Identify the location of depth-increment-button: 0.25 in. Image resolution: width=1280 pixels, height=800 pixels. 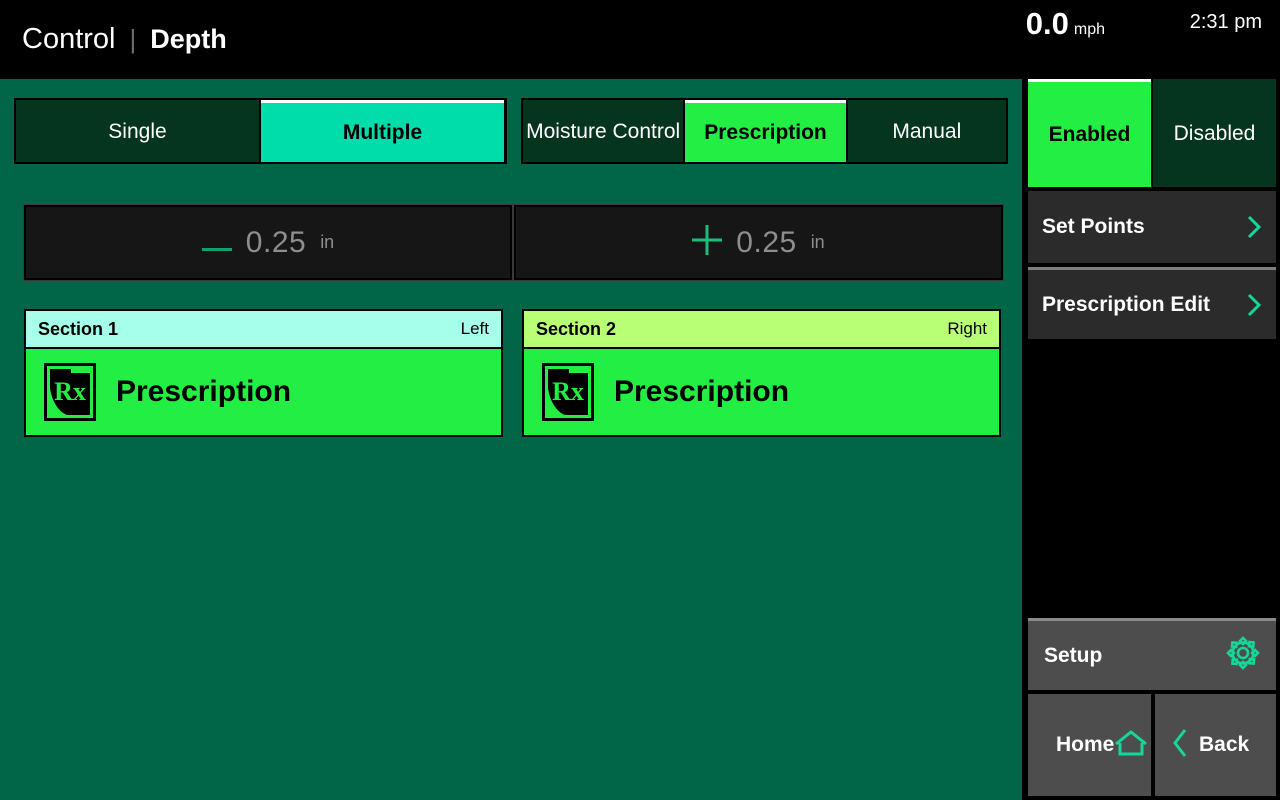
(758, 242).